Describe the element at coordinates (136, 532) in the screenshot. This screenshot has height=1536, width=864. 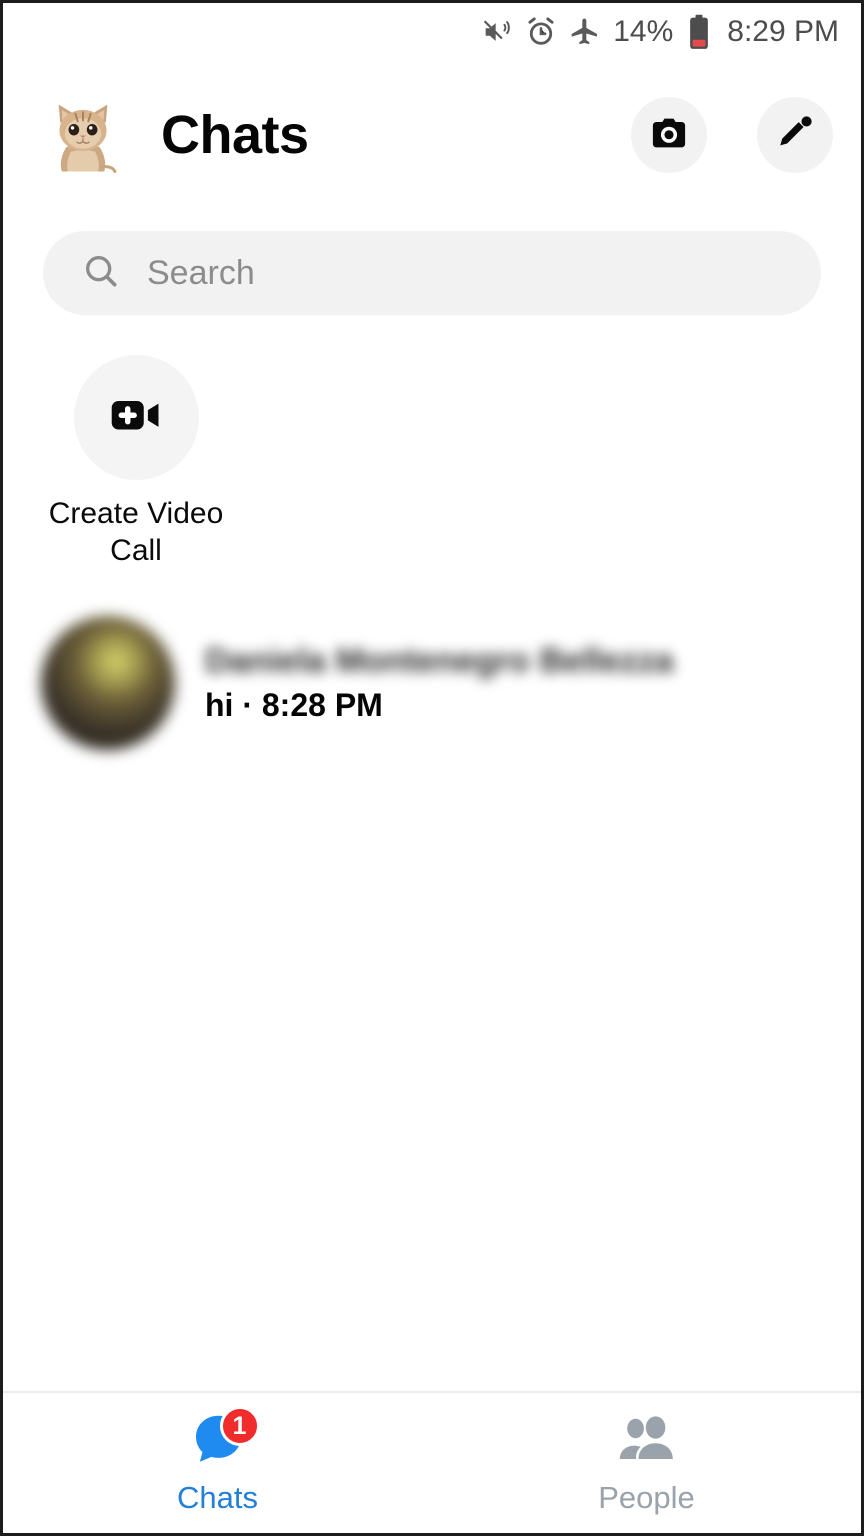
I see `create-video-call-label: Create Video Call` at that location.